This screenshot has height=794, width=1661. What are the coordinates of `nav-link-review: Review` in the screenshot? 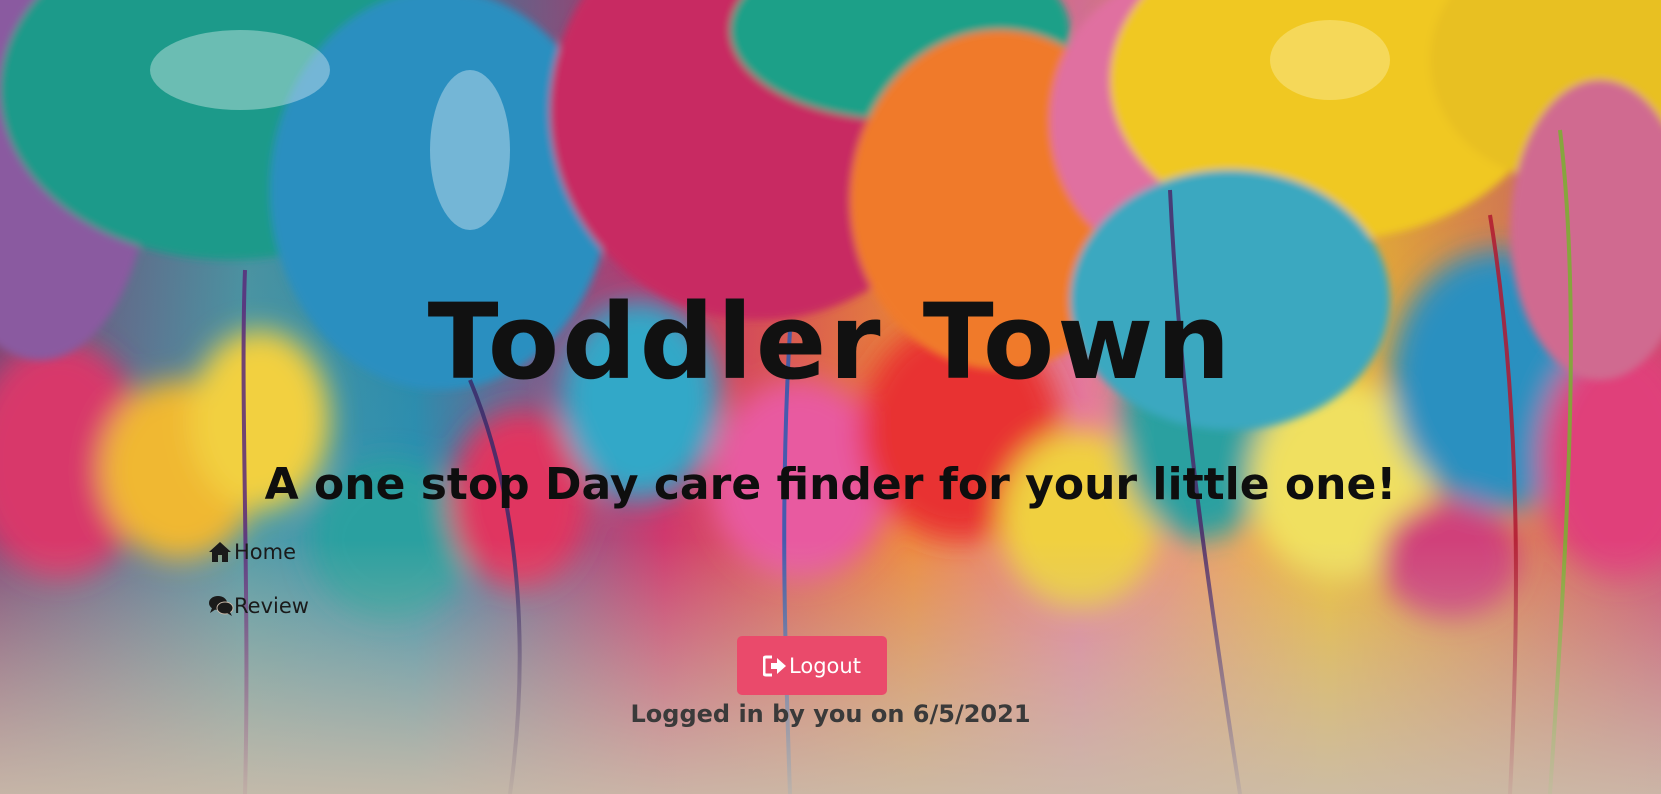 It's located at (258, 606).